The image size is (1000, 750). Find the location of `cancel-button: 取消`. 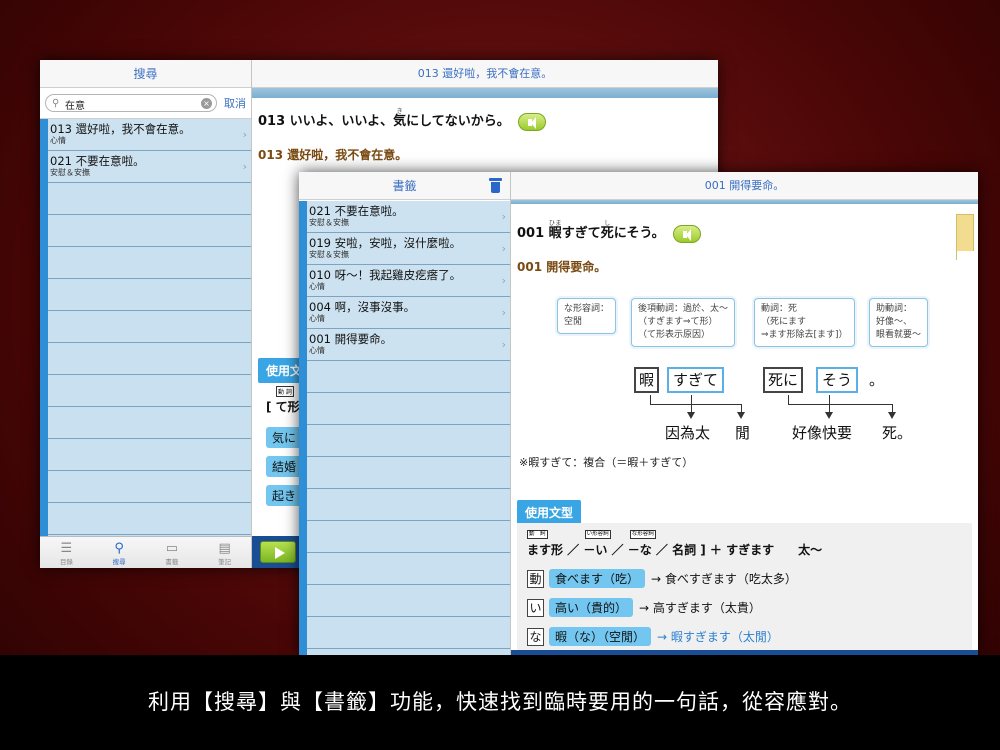

cancel-button: 取消 is located at coordinates (235, 103).